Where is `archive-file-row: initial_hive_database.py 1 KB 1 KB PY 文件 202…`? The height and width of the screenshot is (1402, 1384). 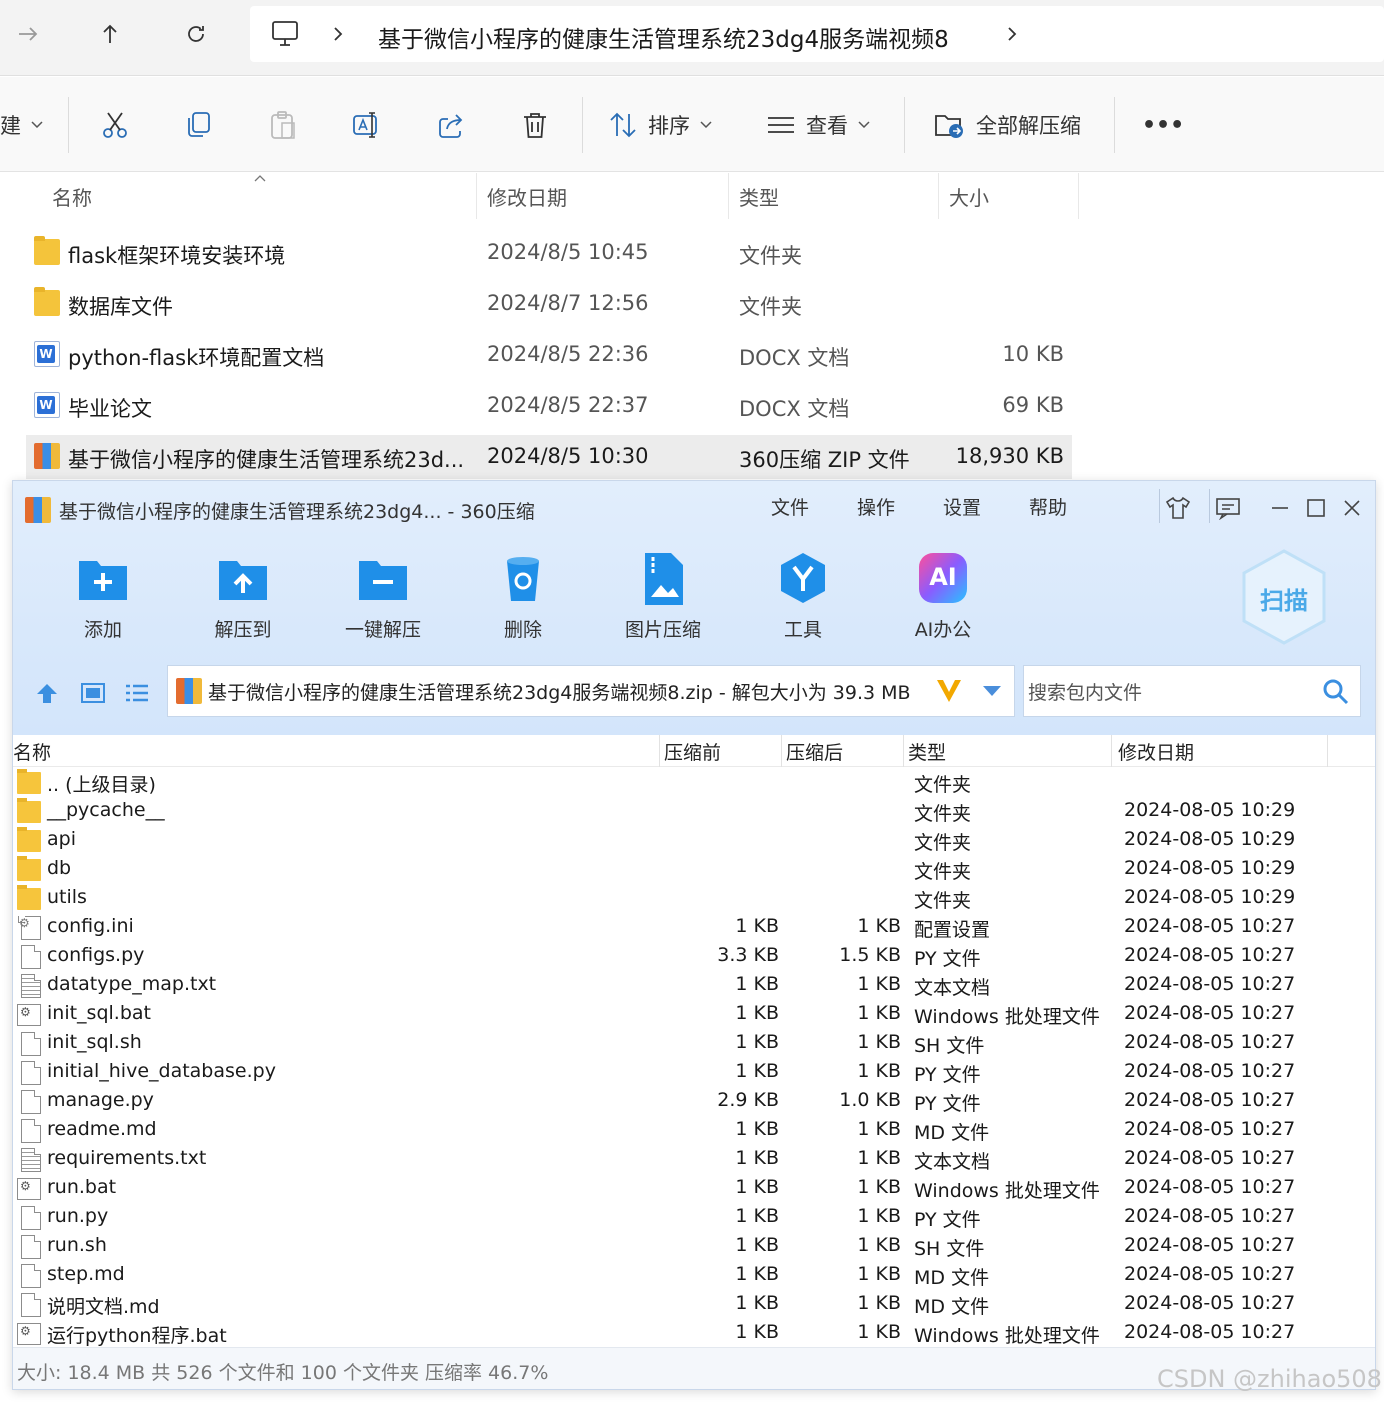 archive-file-row: initial_hive_database.py 1 KB 1 KB PY 文件 202… is located at coordinates (694, 1073).